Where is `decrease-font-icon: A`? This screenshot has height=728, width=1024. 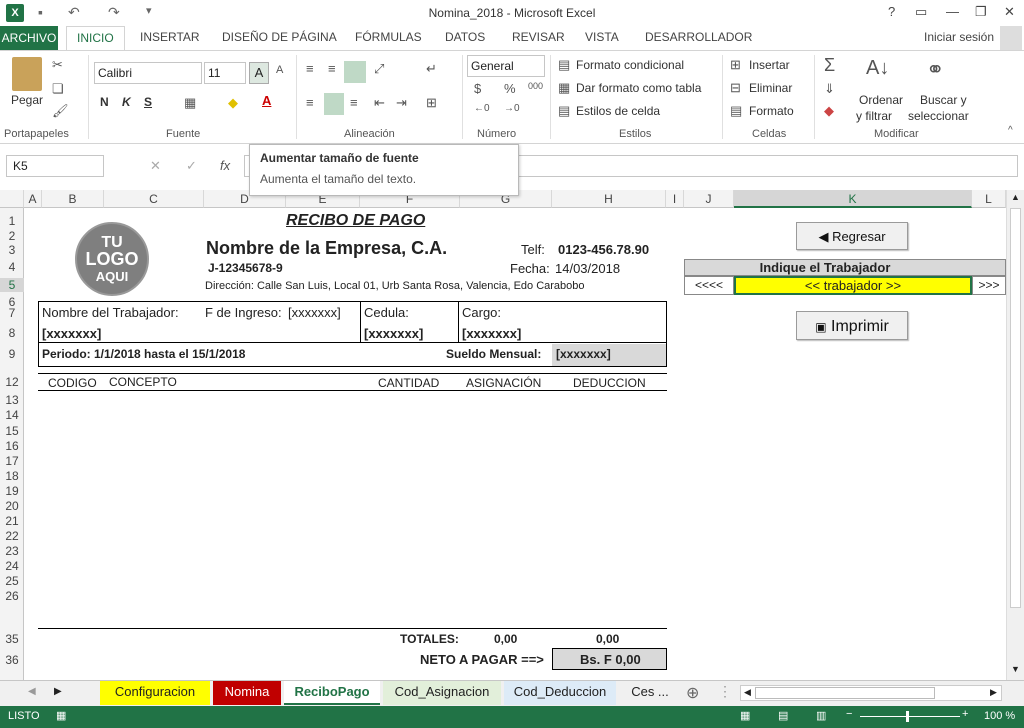
decrease-font-icon: A is located at coordinates (279, 70).